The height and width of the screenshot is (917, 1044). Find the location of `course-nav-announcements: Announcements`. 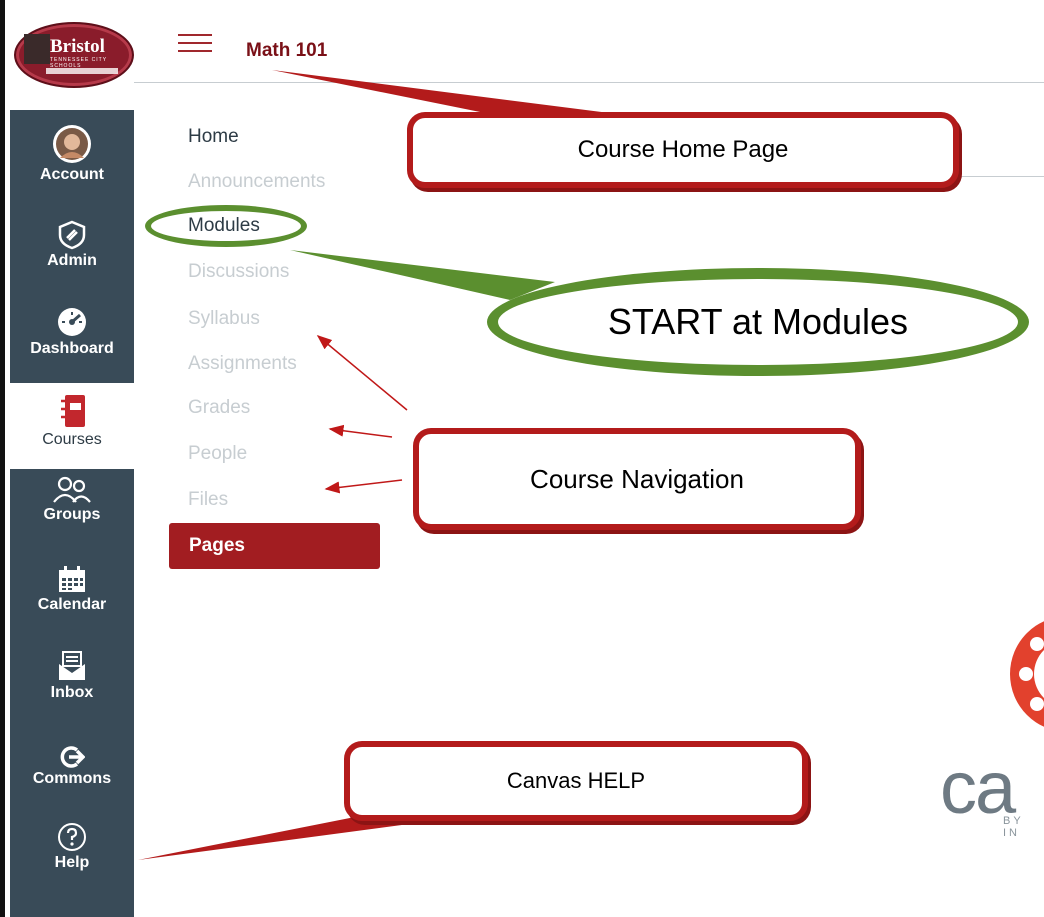

course-nav-announcements: Announcements is located at coordinates (256, 182).